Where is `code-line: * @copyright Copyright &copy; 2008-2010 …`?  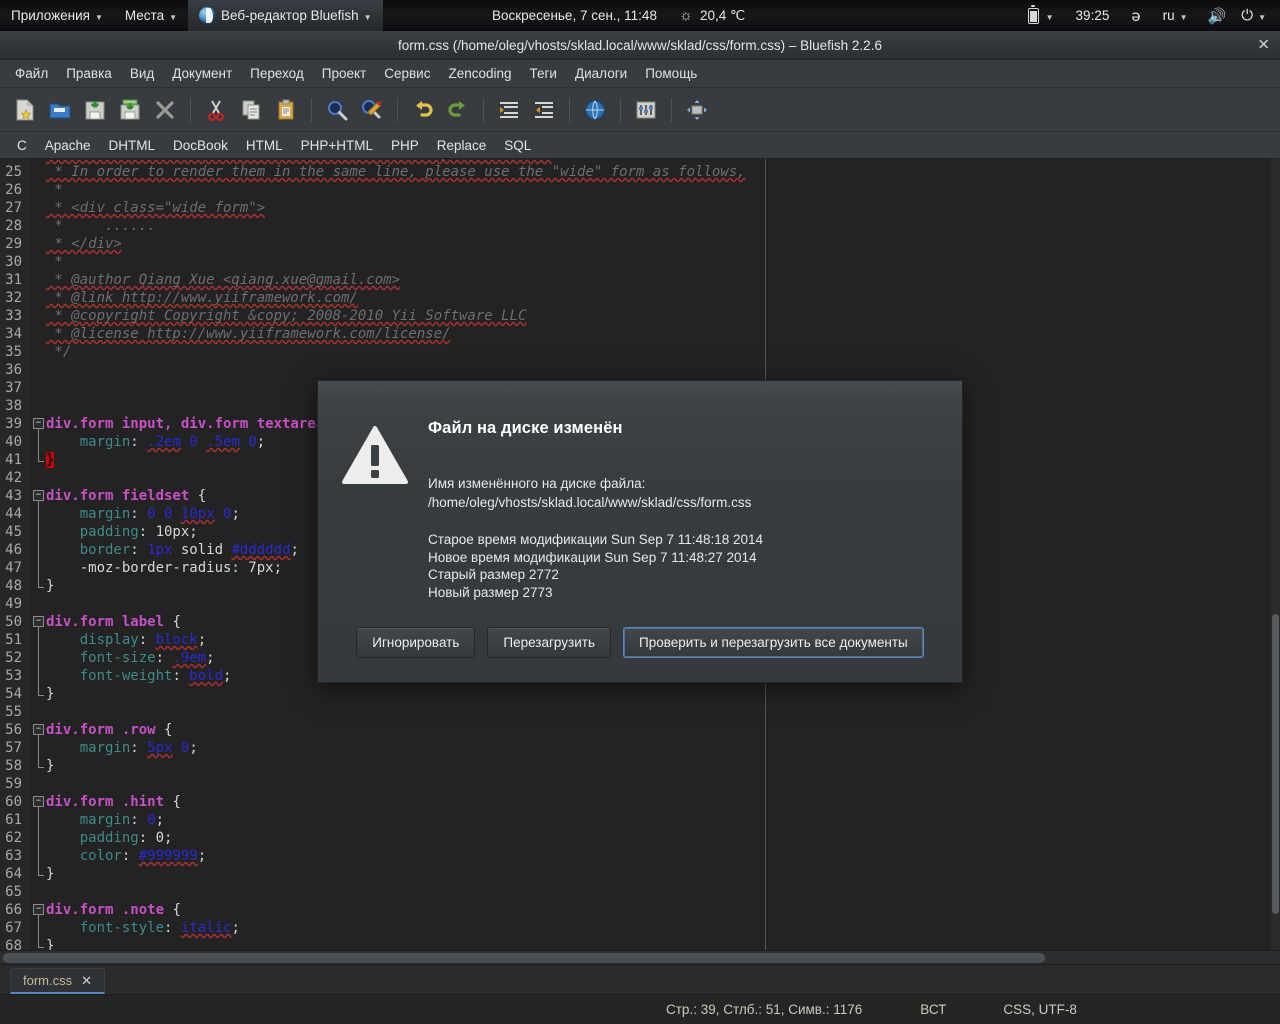
code-line: * @copyright Copyright &copy; 2008-2010 … is located at coordinates (286, 316).